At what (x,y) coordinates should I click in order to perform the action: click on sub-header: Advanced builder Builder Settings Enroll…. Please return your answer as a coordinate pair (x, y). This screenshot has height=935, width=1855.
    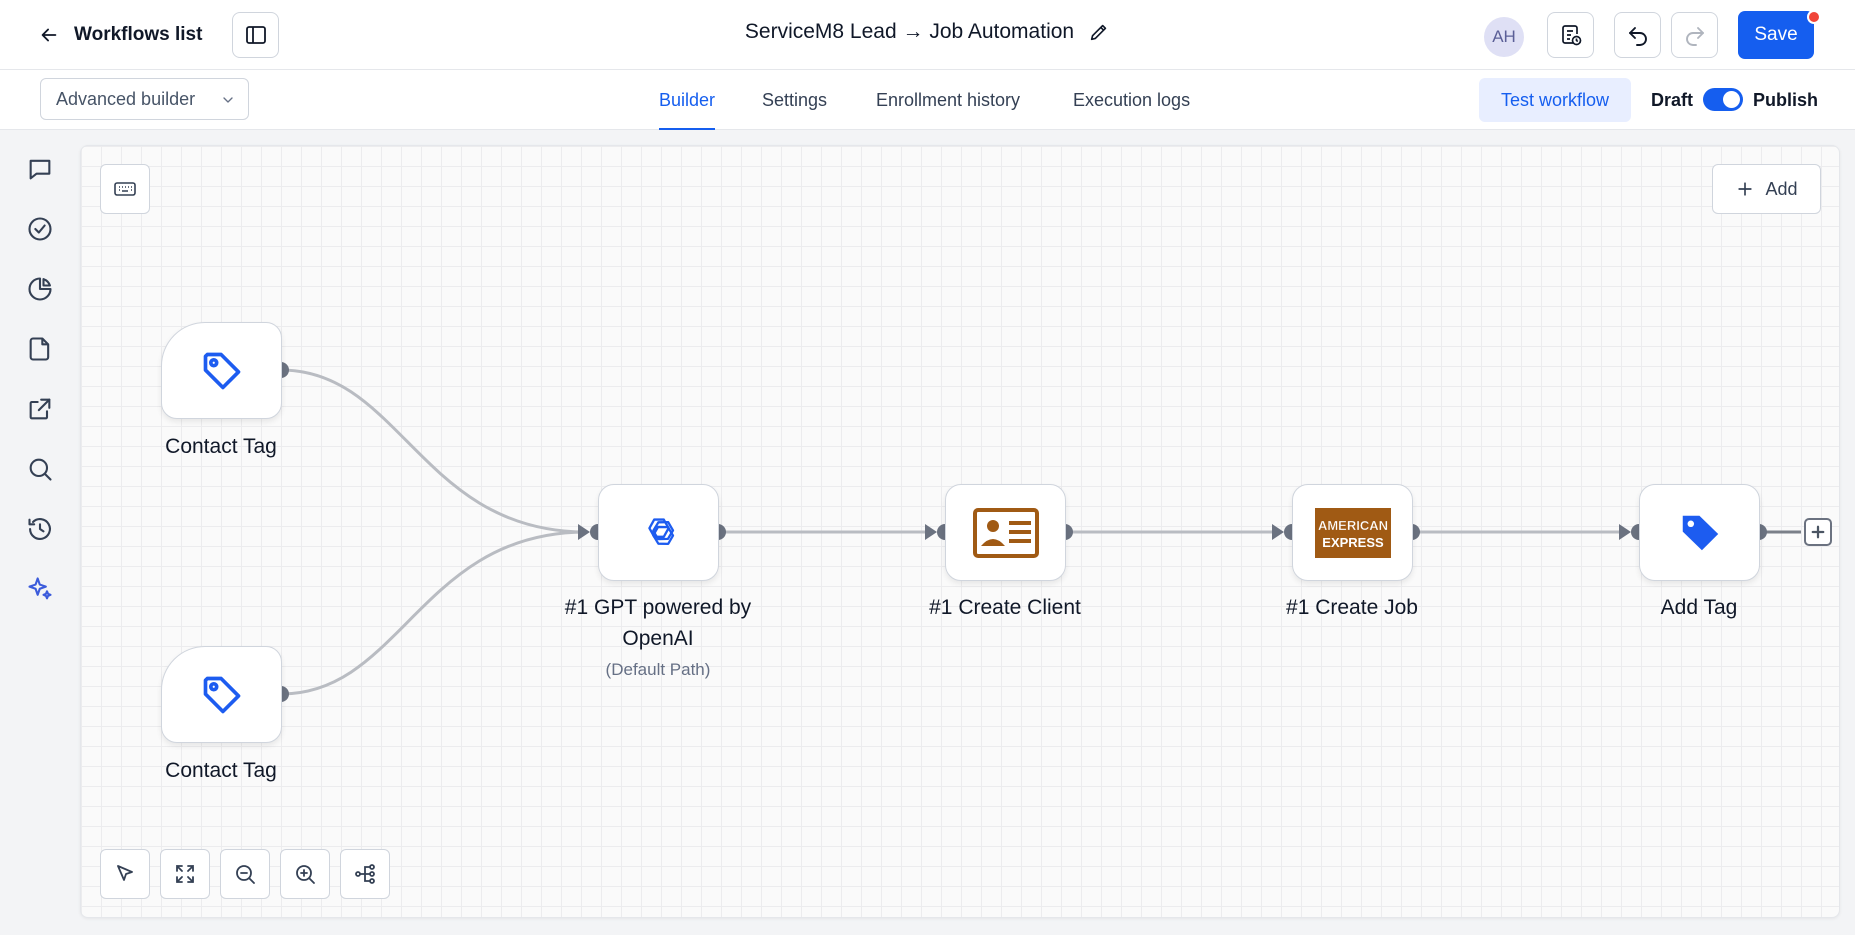
    Looking at the image, I should click on (927, 100).